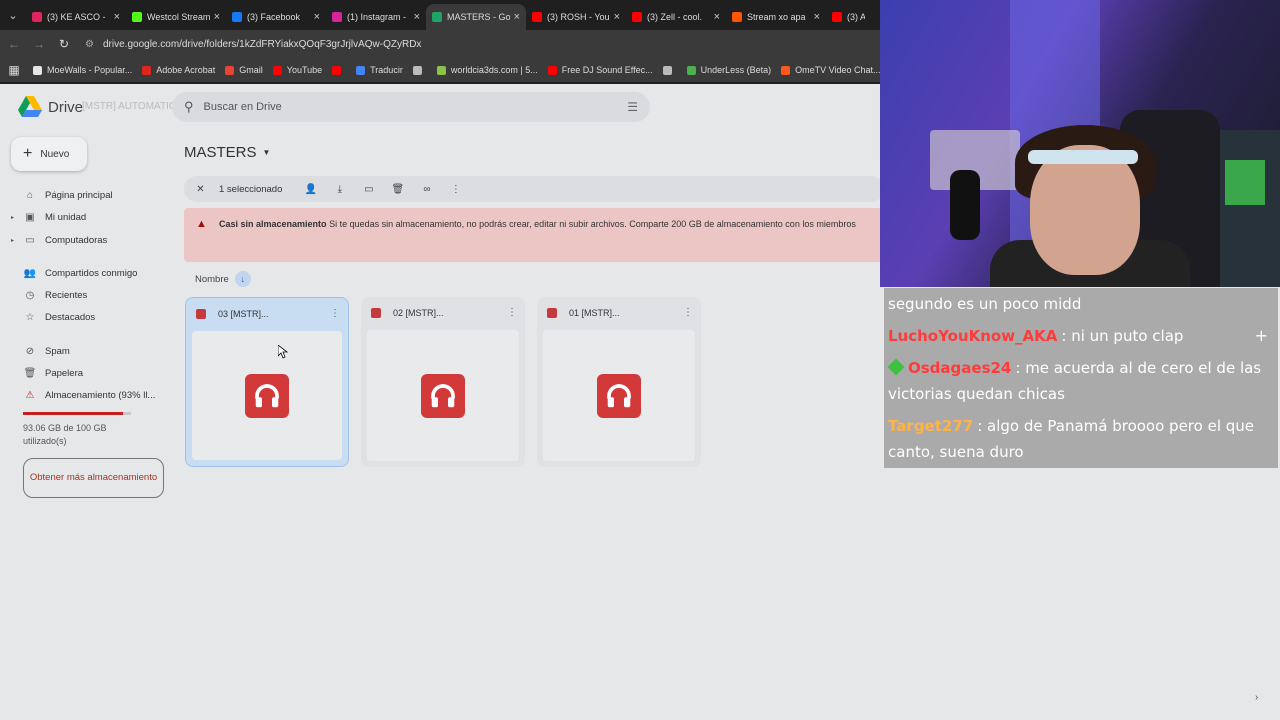 The image size is (1280, 720). I want to click on tab-title: (3) KE ASCO -, so click(76, 17).